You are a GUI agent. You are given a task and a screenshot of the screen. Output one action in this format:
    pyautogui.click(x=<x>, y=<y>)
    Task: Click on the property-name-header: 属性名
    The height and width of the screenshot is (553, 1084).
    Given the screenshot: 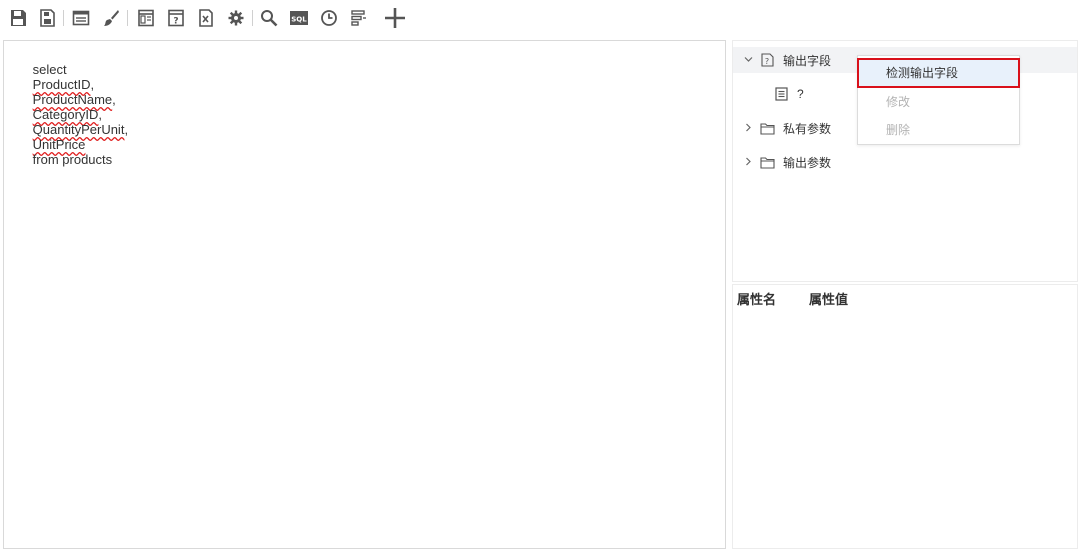 What is the action you would take?
    pyautogui.click(x=757, y=299)
    